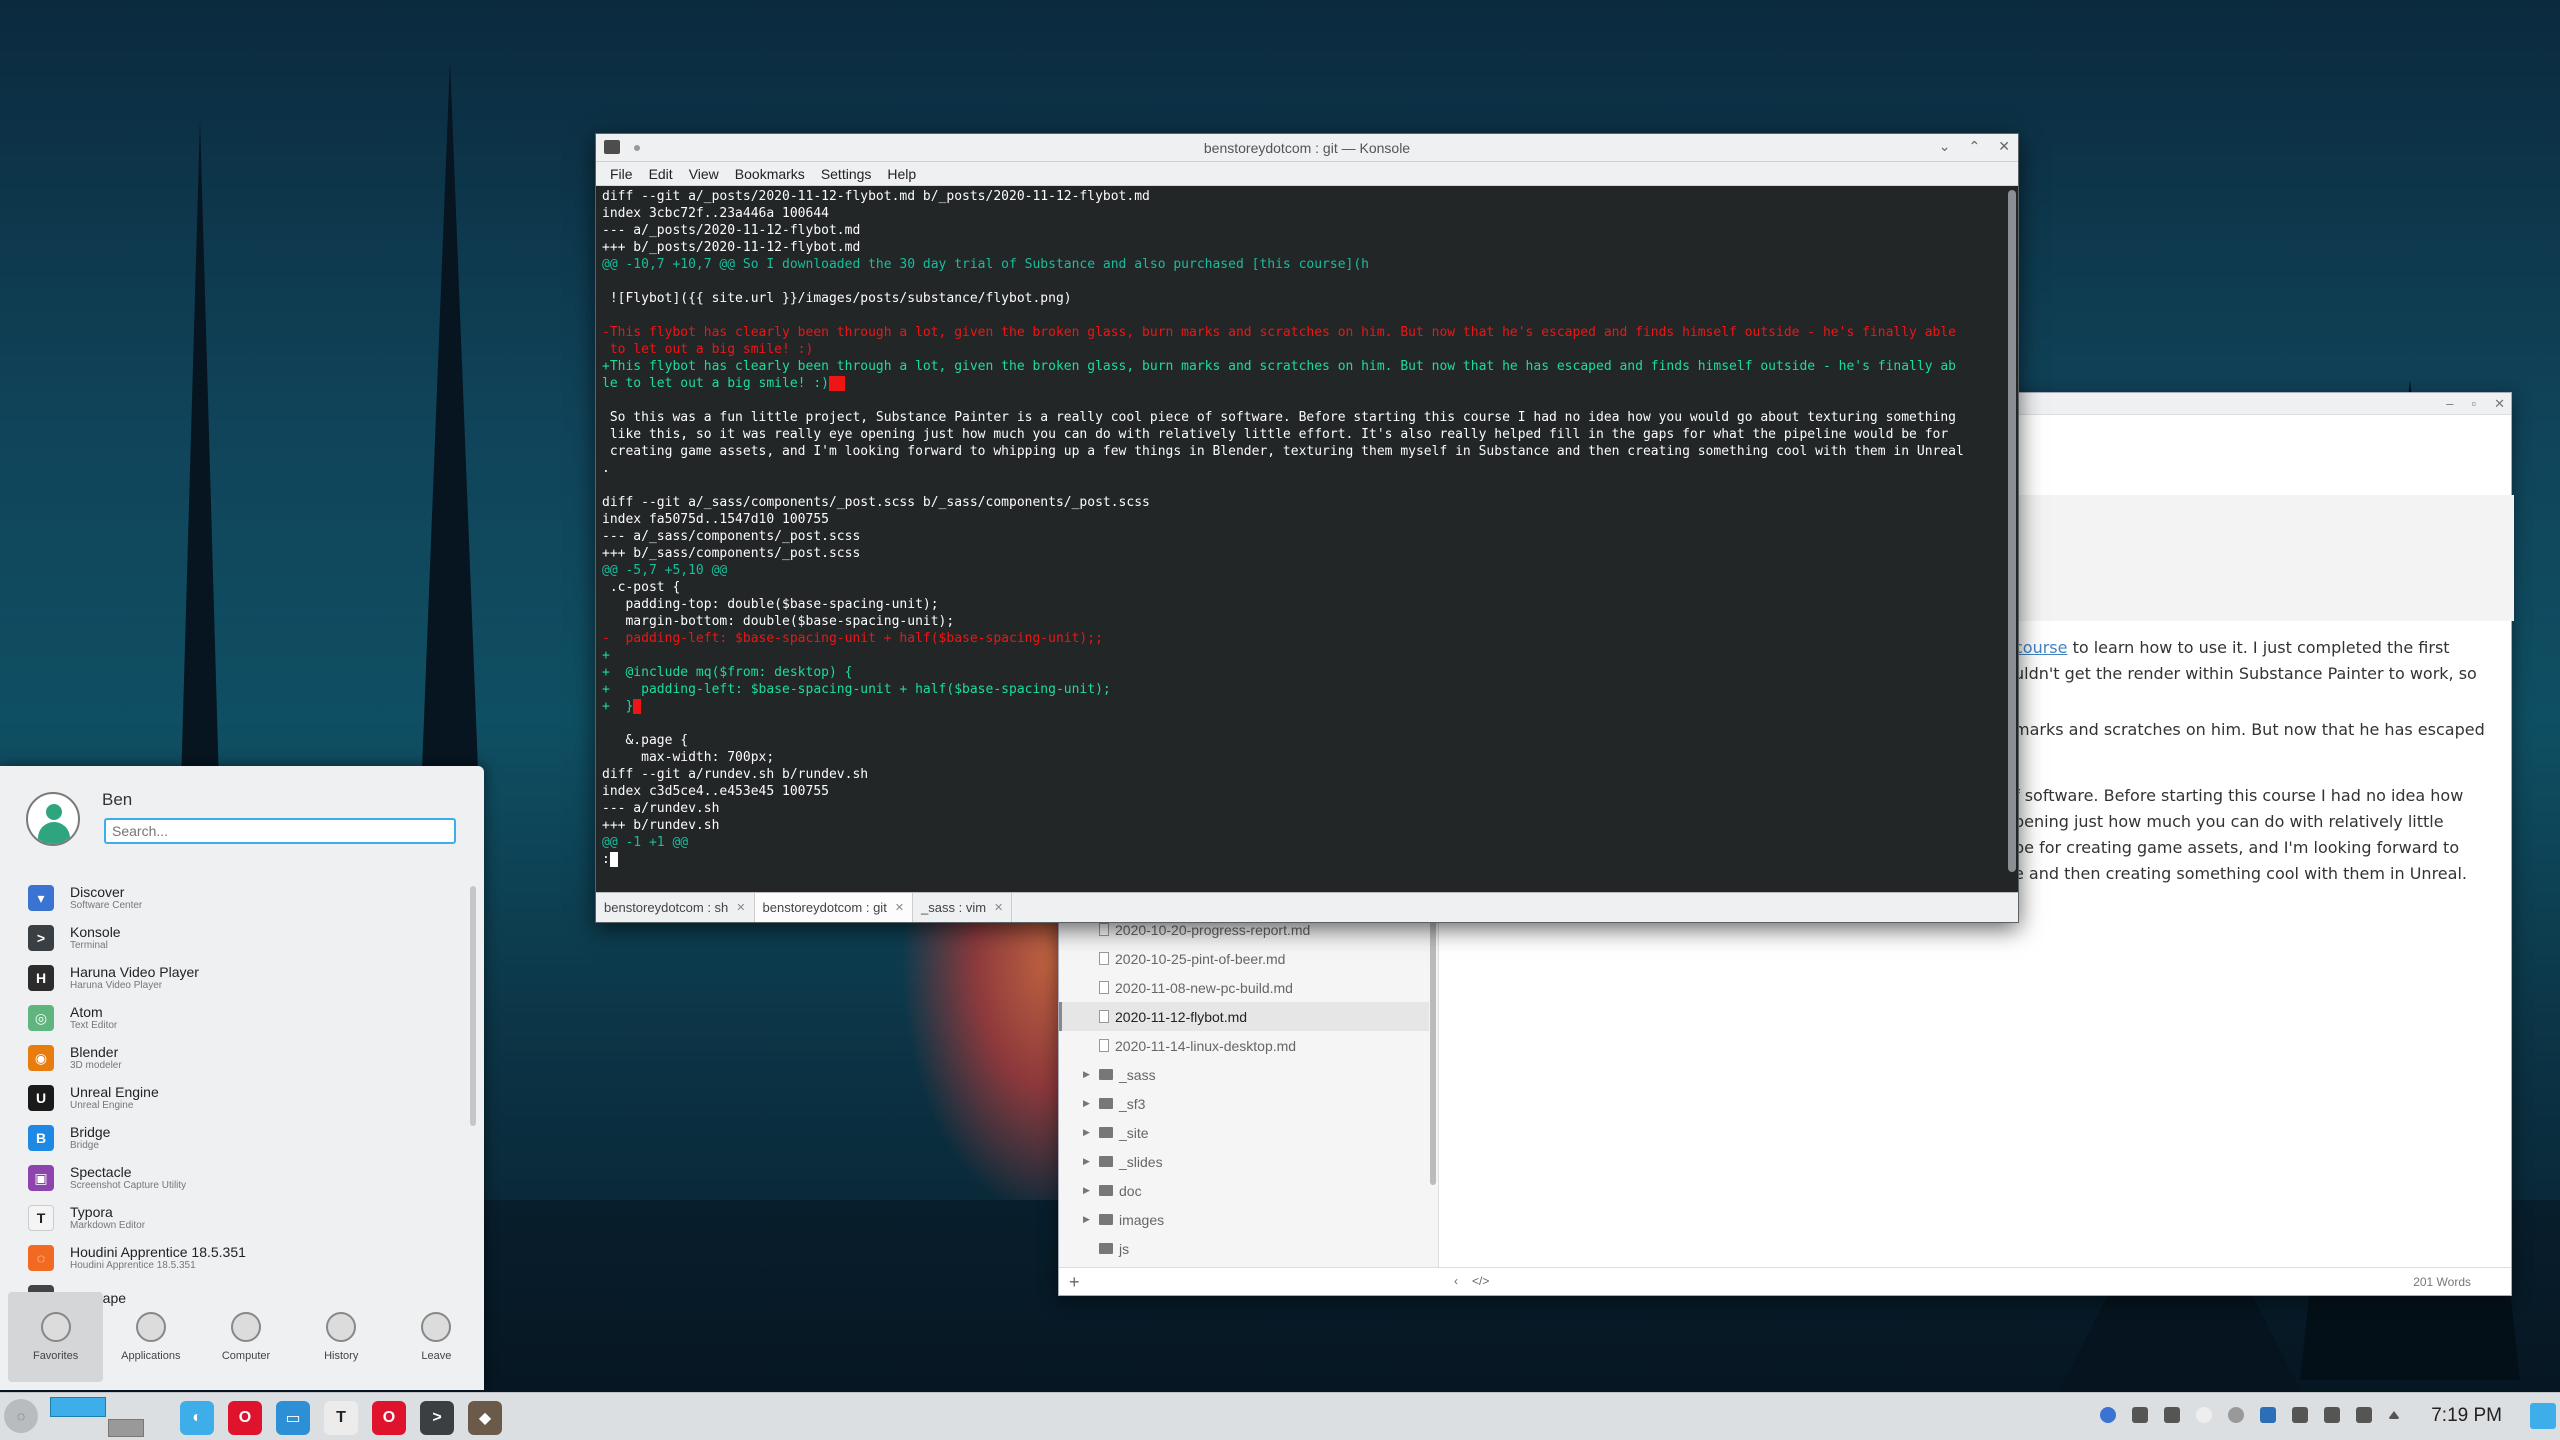 This screenshot has height=1440, width=2560. I want to click on terminal-tab: benstoreydotcom : git ✕, so click(834, 907).